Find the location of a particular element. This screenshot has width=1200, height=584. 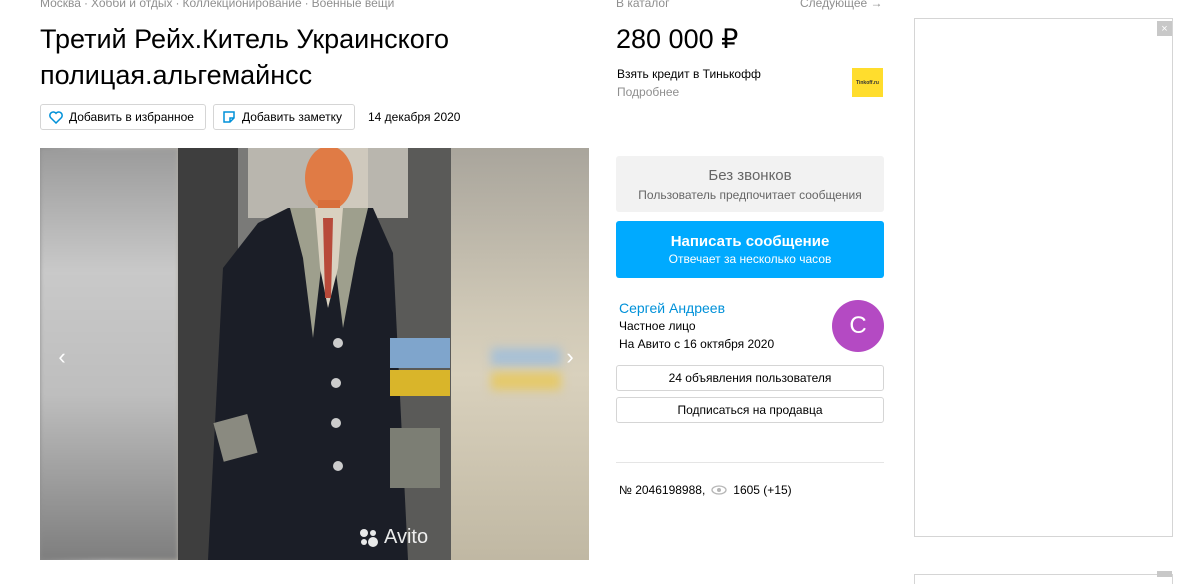

divider is located at coordinates (750, 462).